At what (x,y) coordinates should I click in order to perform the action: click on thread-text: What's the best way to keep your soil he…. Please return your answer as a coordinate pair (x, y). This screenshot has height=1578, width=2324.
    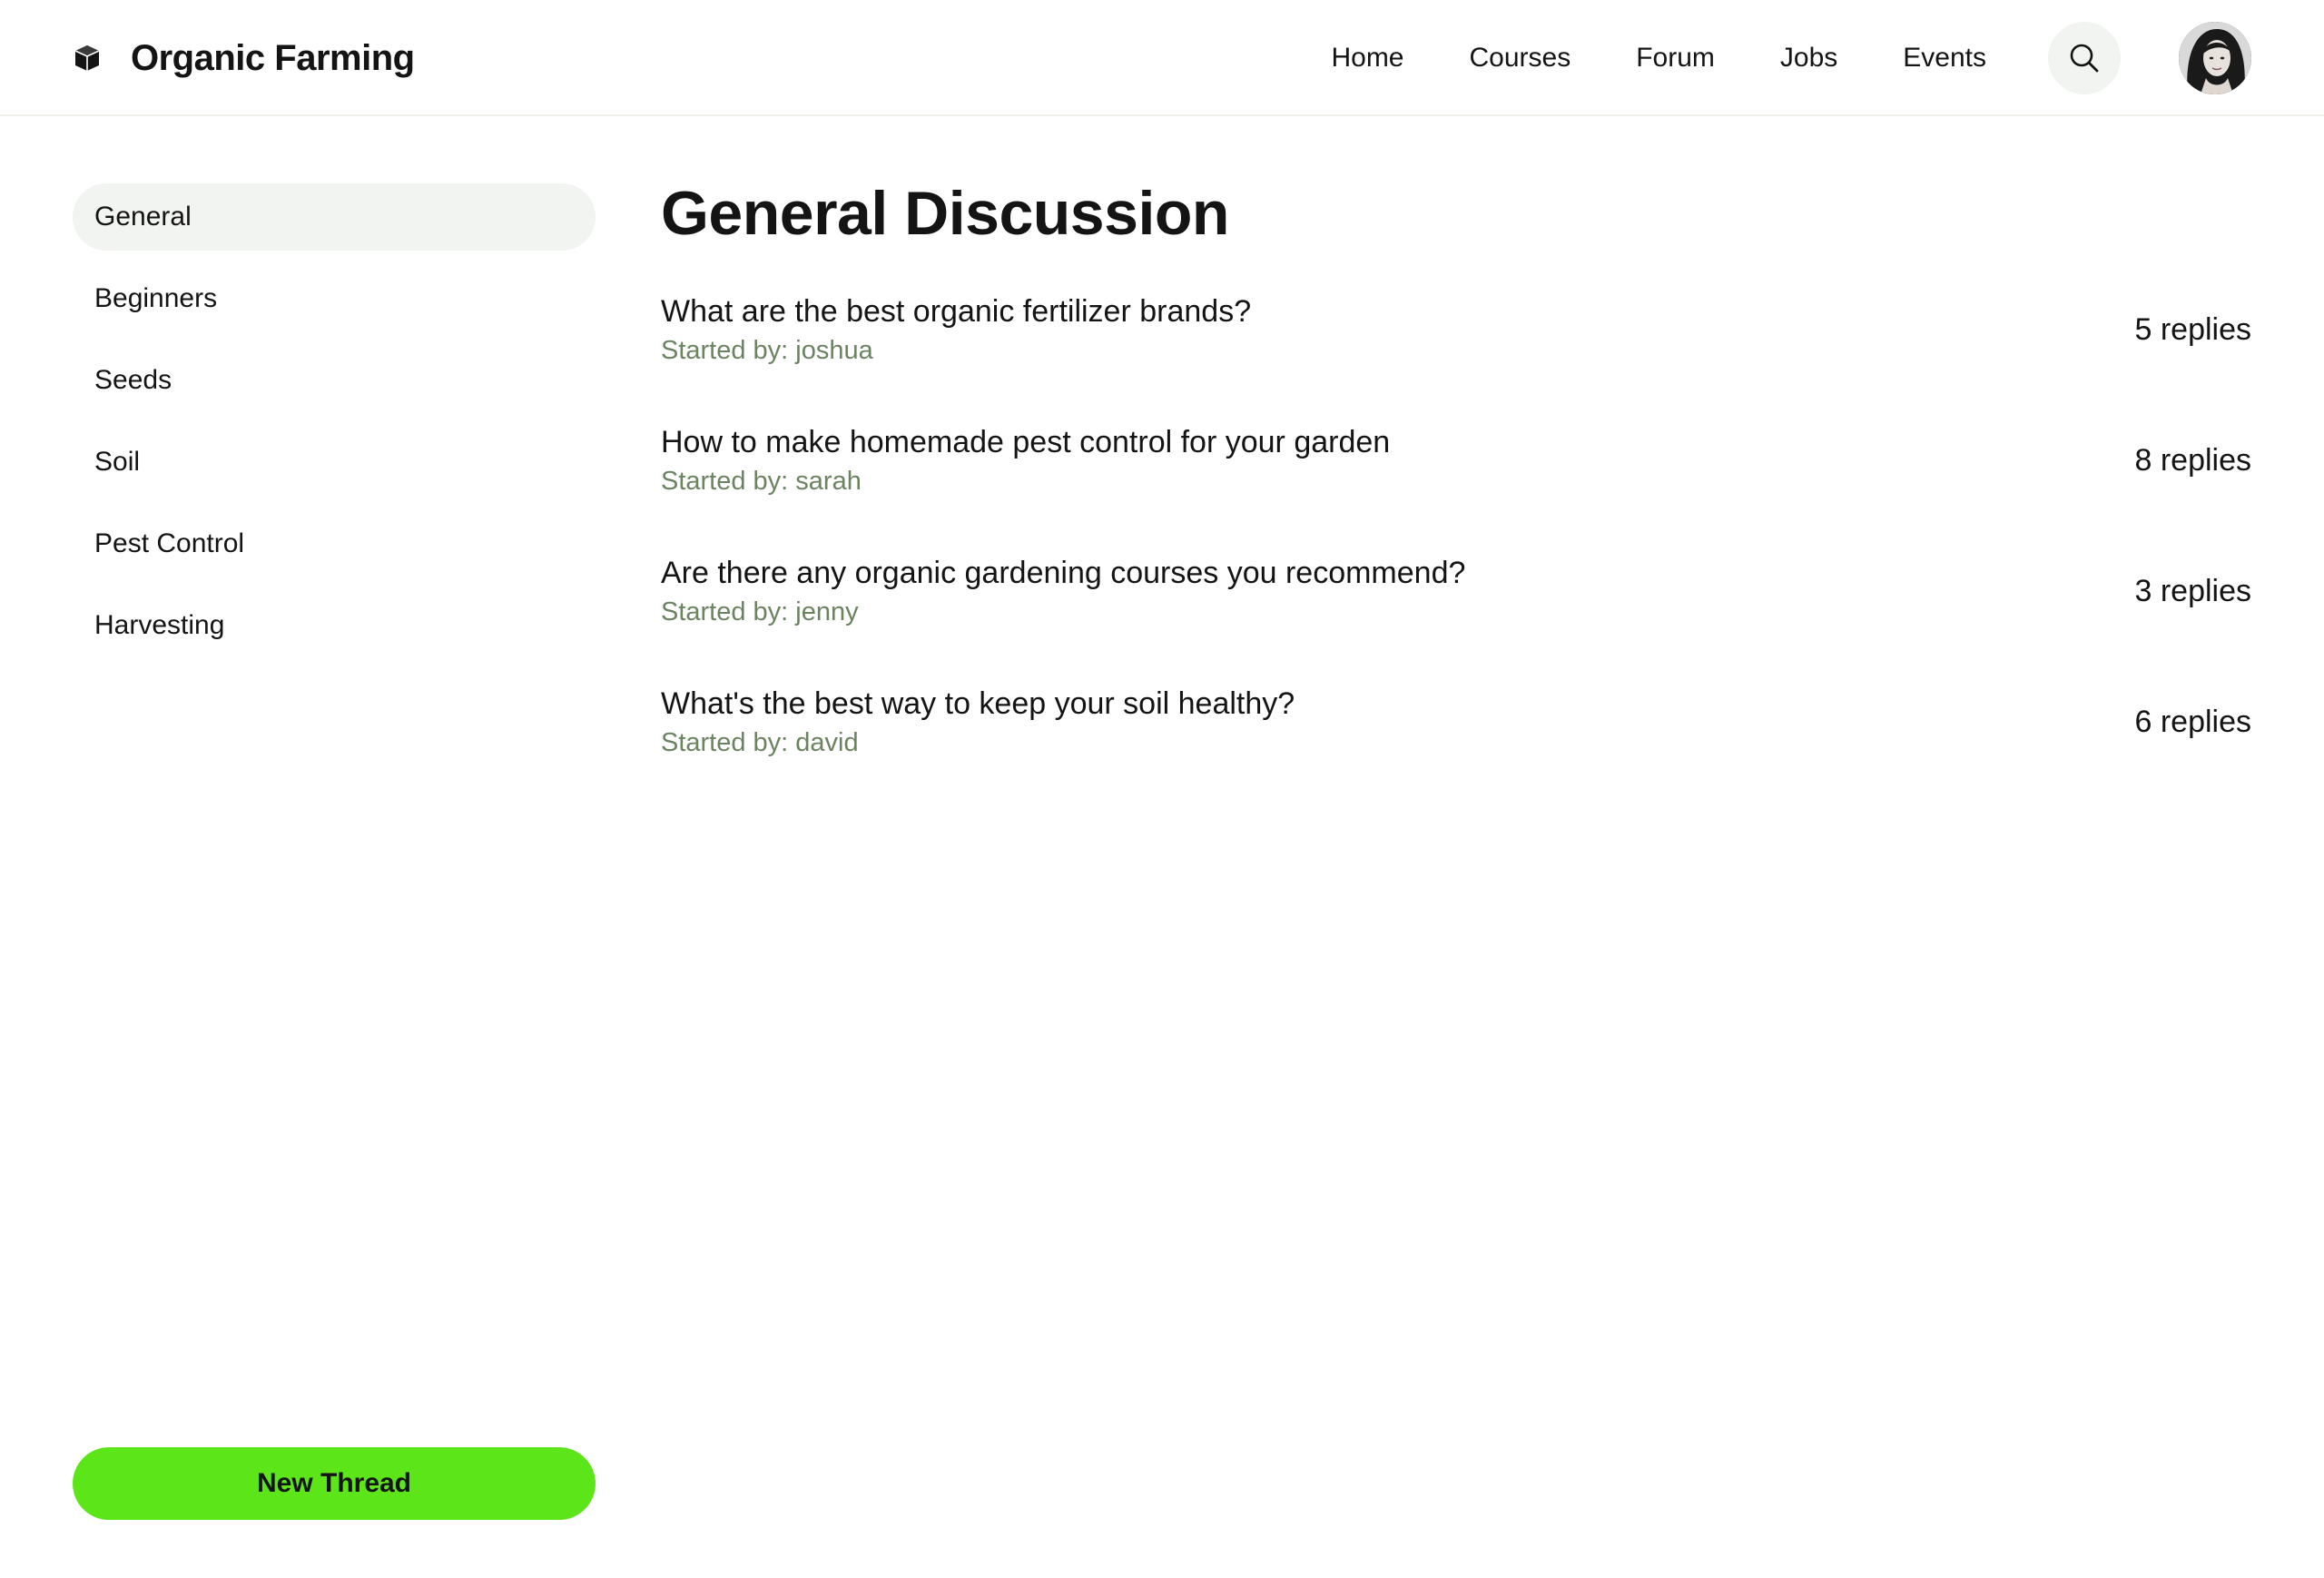
    Looking at the image, I should click on (978, 722).